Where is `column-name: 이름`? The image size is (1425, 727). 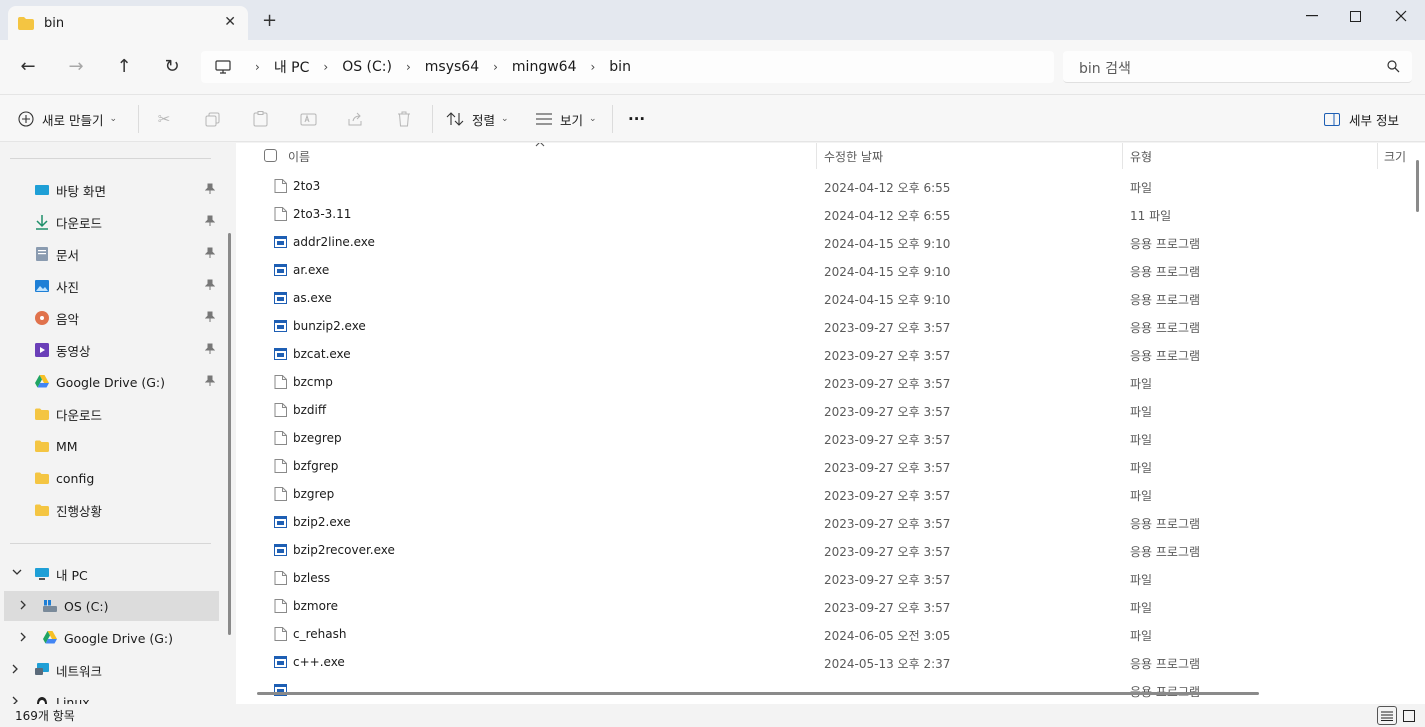 column-name: 이름 is located at coordinates (299, 156).